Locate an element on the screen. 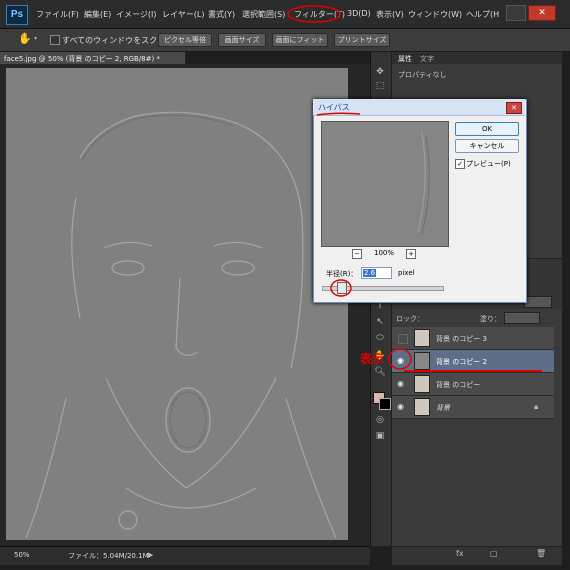  layer-name: 背景 のコピー is located at coordinates (458, 385).